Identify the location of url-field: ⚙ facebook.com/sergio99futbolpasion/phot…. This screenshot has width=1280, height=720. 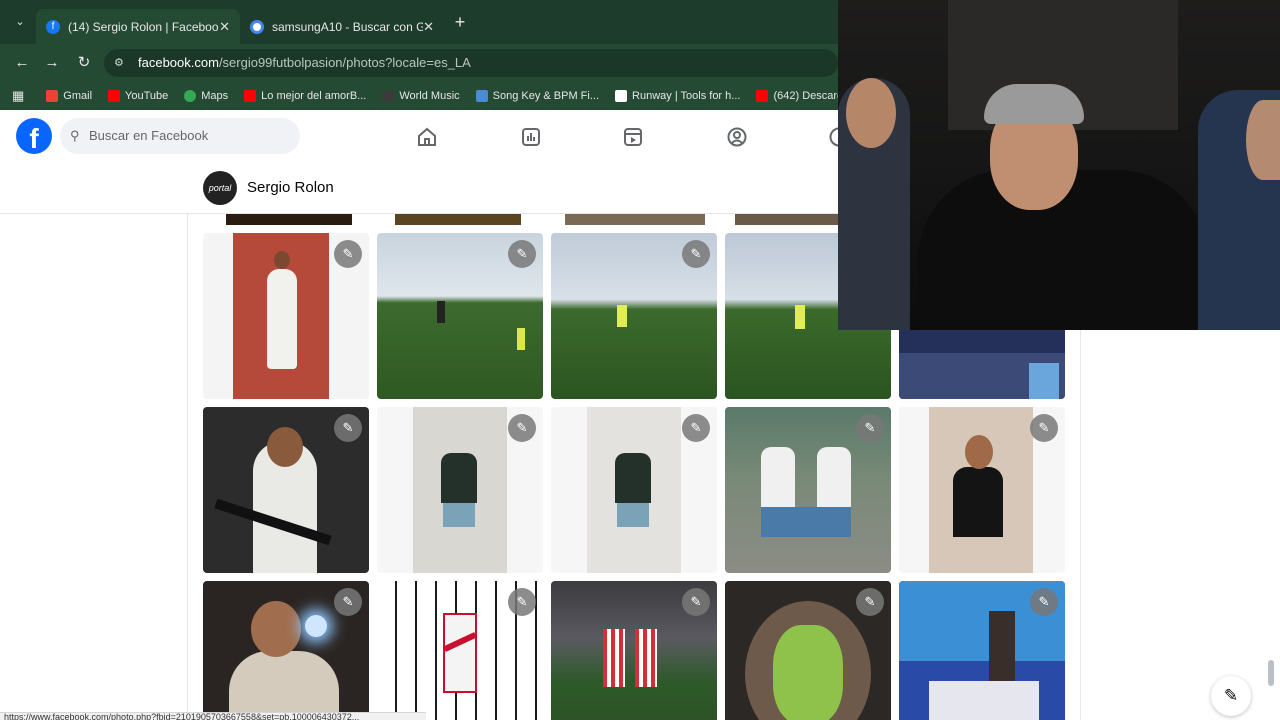
(471, 63).